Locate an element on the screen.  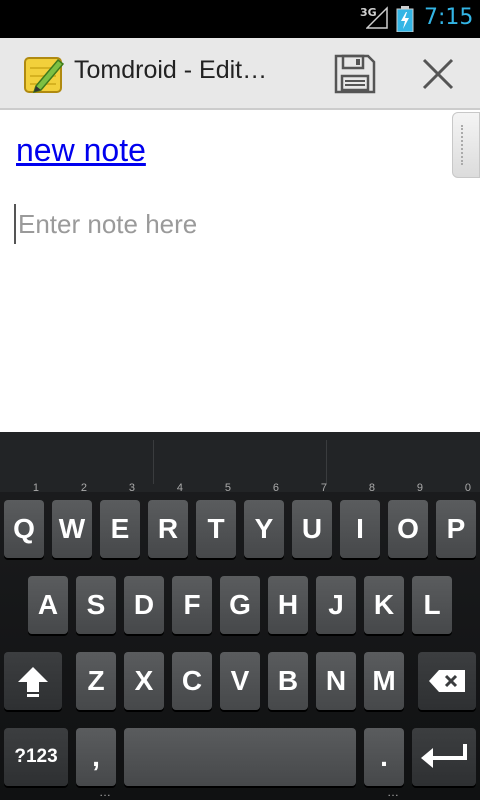
key-c: C is located at coordinates (192, 681).